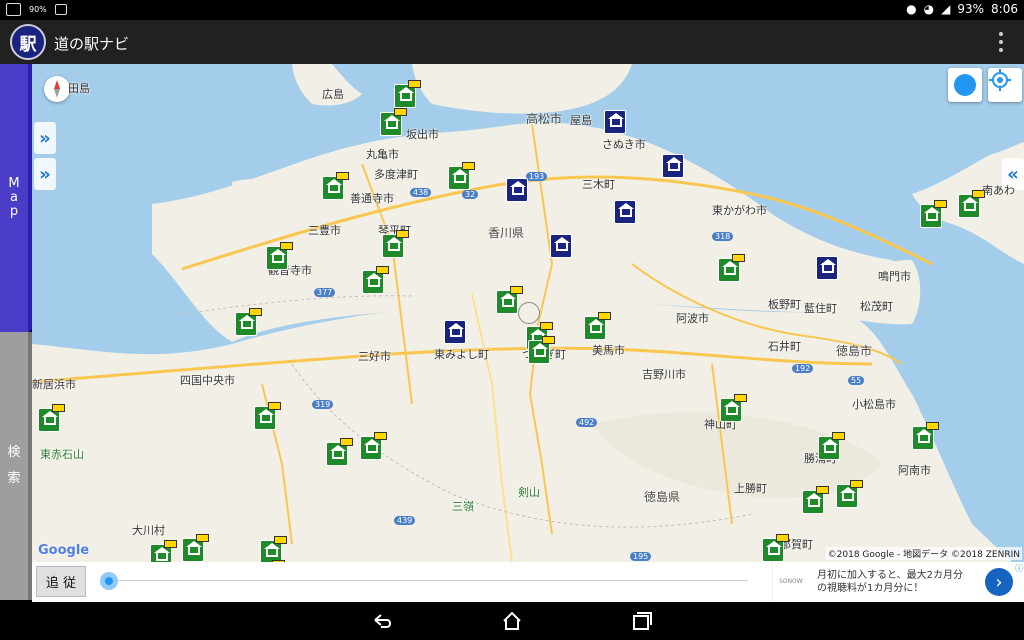  I want to click on ad-banner: SONOW 月初に加入すると、最大2カ月分 の視聴料が1カ月分に！ › ⓘ, so click(898, 582).